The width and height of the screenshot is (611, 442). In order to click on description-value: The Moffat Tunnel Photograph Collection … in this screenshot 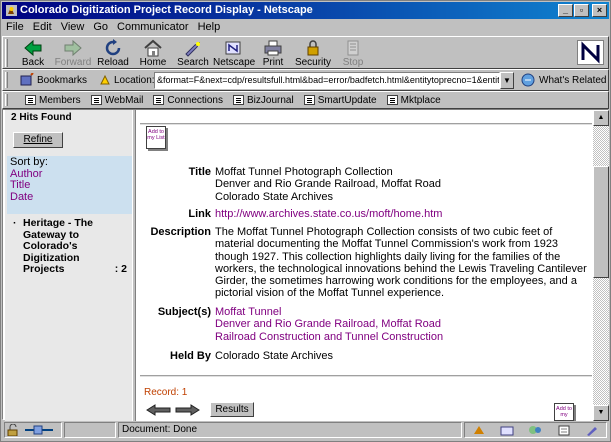, I will do `click(401, 263)`.